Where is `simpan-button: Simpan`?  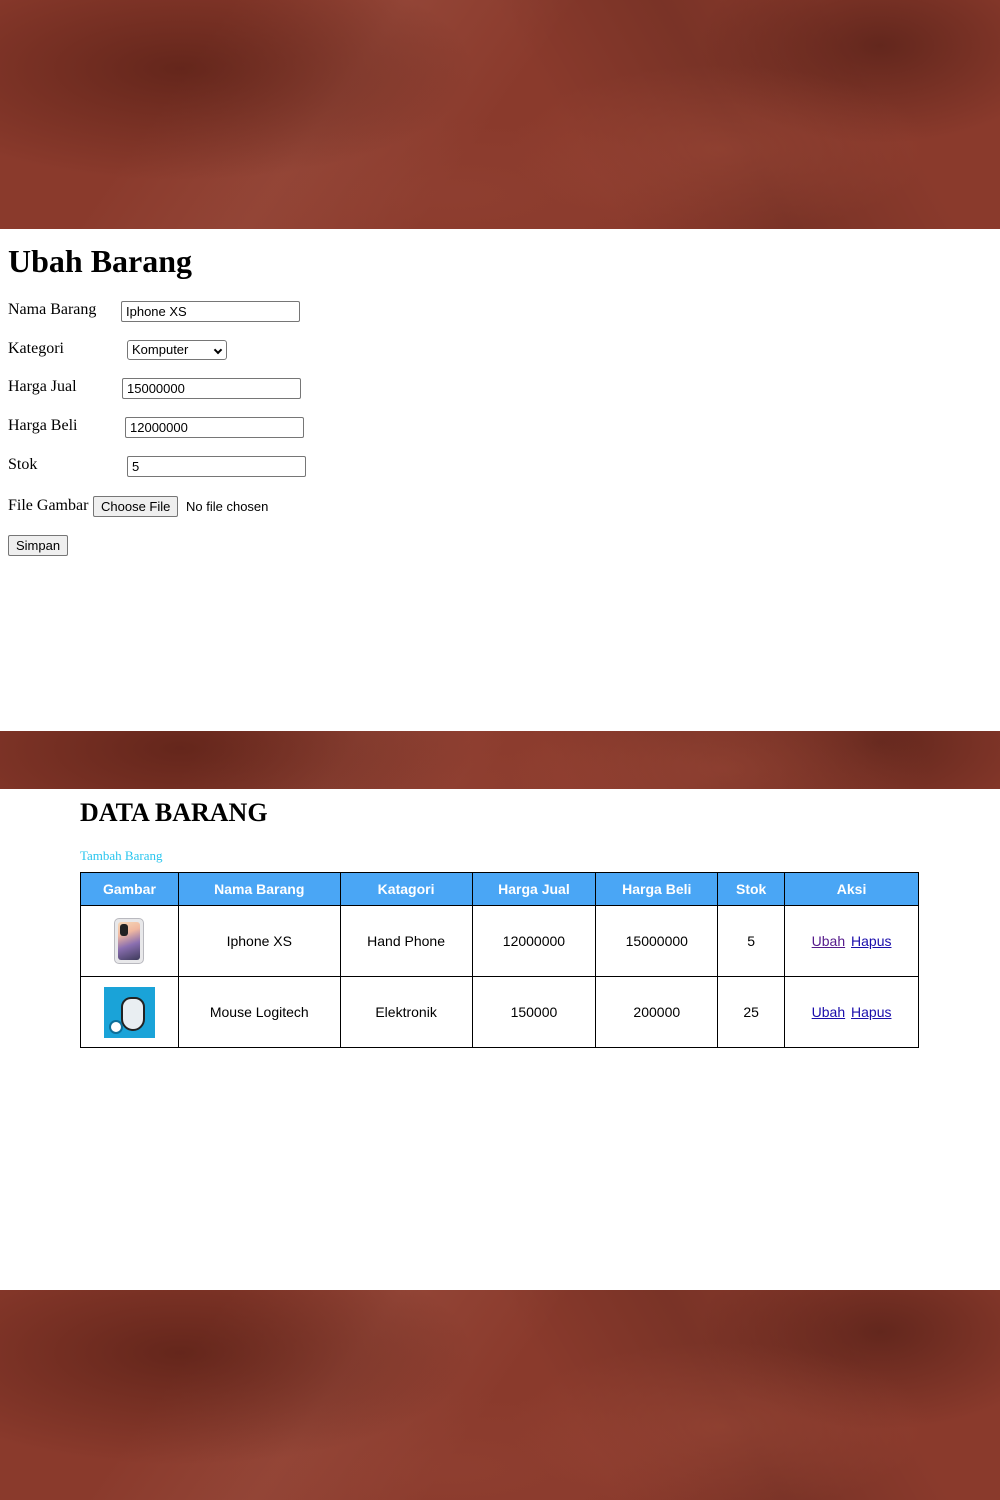
simpan-button: Simpan is located at coordinates (38, 545).